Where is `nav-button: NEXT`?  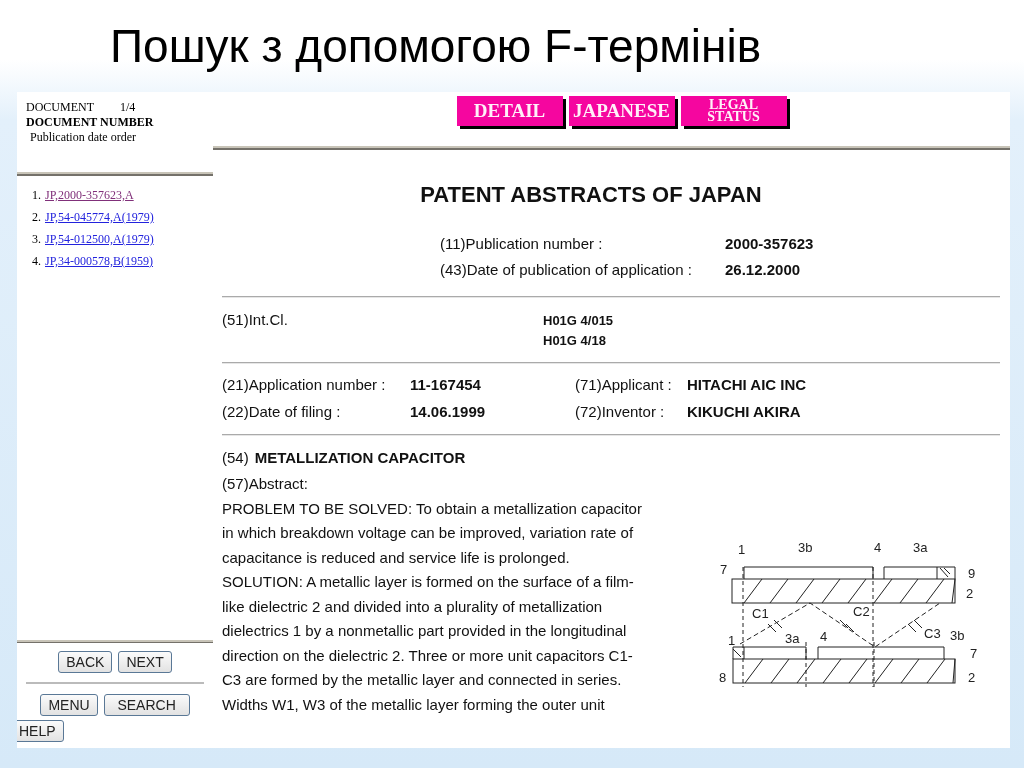
nav-button: NEXT is located at coordinates (145, 662).